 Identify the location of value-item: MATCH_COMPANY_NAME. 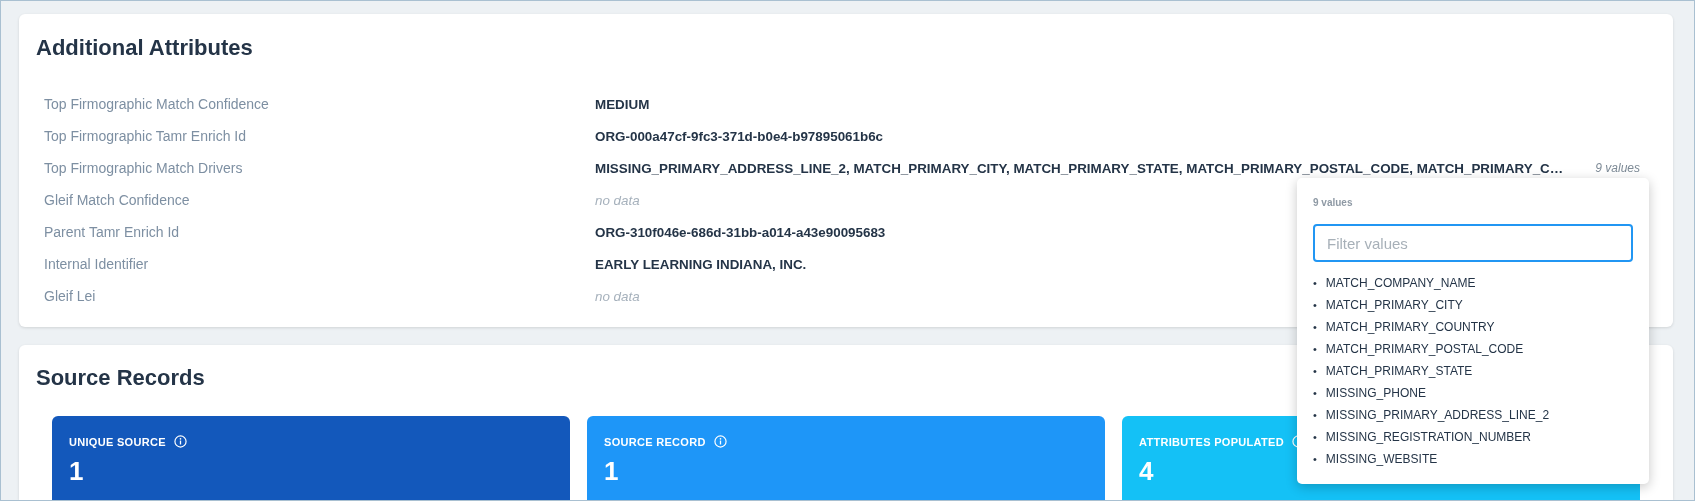
(1400, 283).